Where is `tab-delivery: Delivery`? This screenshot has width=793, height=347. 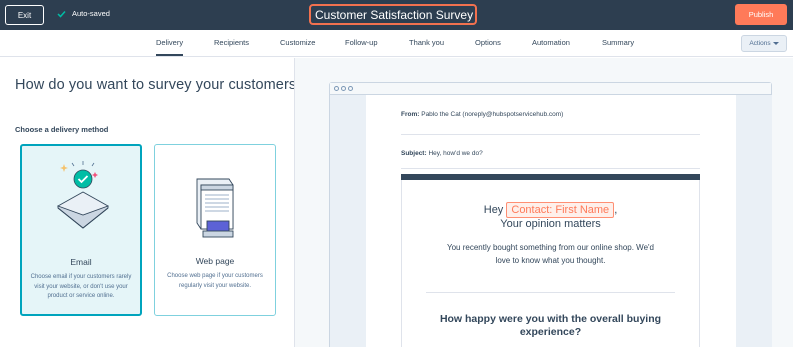 tab-delivery: Delivery is located at coordinates (170, 47).